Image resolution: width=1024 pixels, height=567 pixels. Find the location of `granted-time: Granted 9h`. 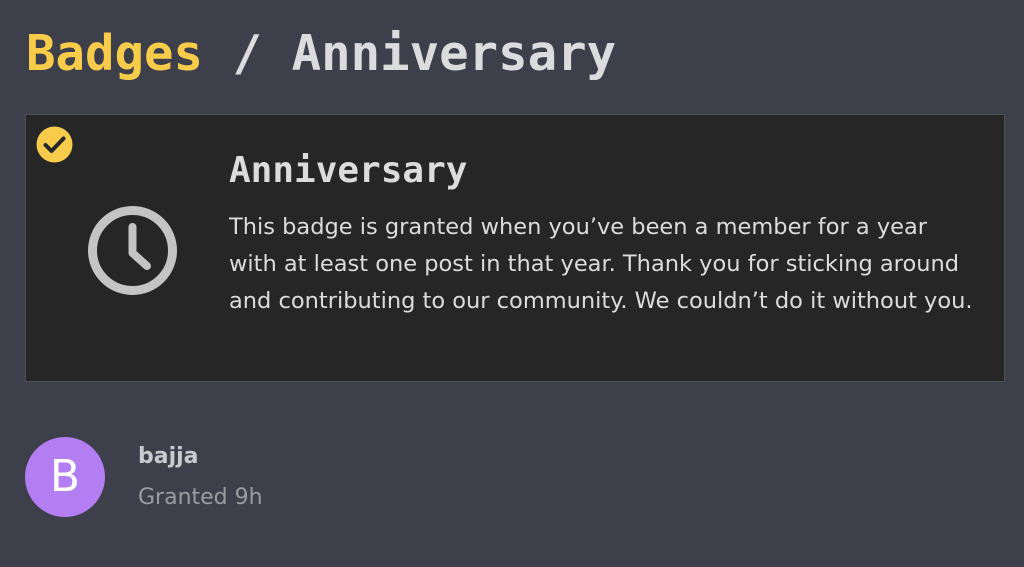

granted-time: Granted 9h is located at coordinates (200, 497).